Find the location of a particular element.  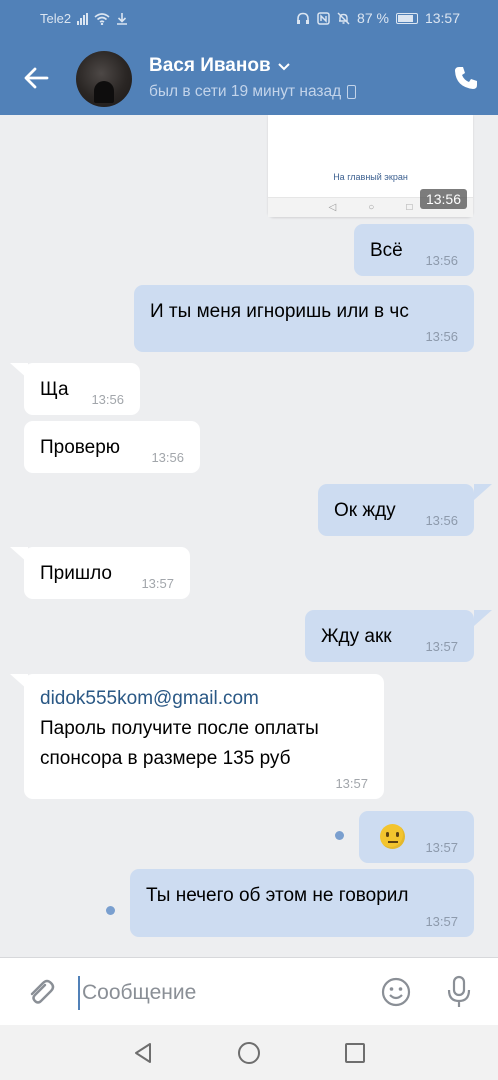

contact-name: Вася Иванов is located at coordinates (220, 66).